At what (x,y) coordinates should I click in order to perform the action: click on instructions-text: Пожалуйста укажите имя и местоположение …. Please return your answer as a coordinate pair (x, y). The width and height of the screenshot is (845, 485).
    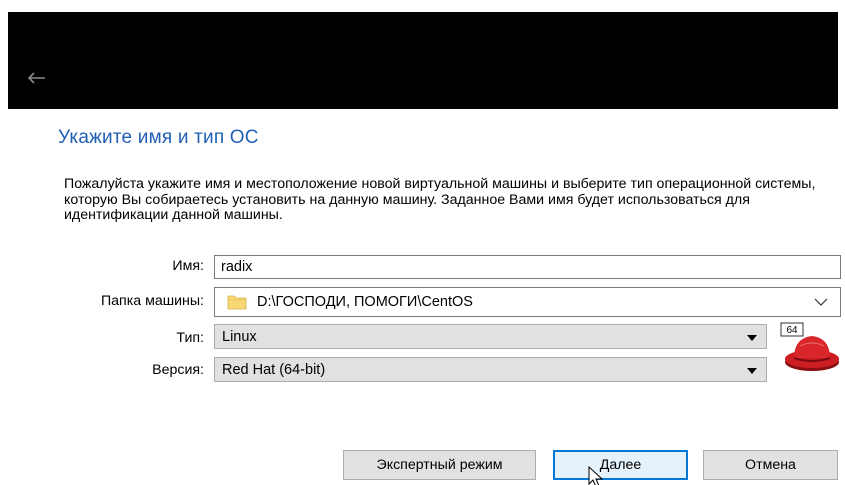
    Looking at the image, I should click on (440, 199).